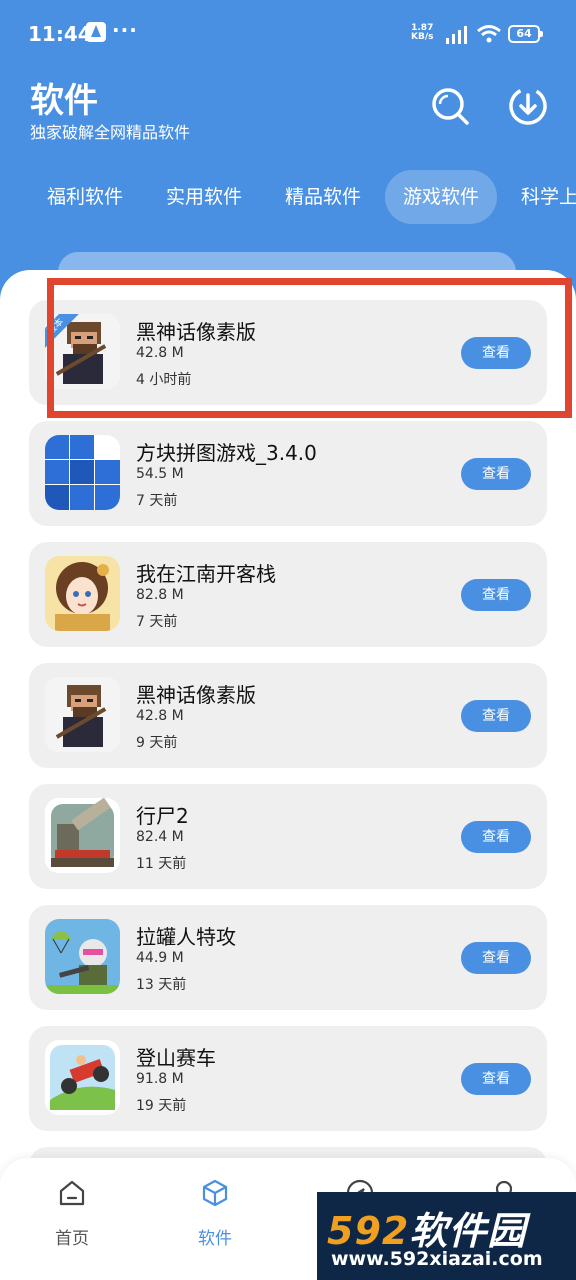  Describe the element at coordinates (96, 32) in the screenshot. I see `navigation-app-icon` at that location.